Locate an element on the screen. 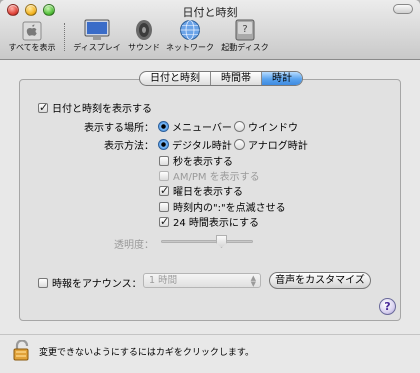  announce-row: 時報をアナウンス： is located at coordinates (90, 282).